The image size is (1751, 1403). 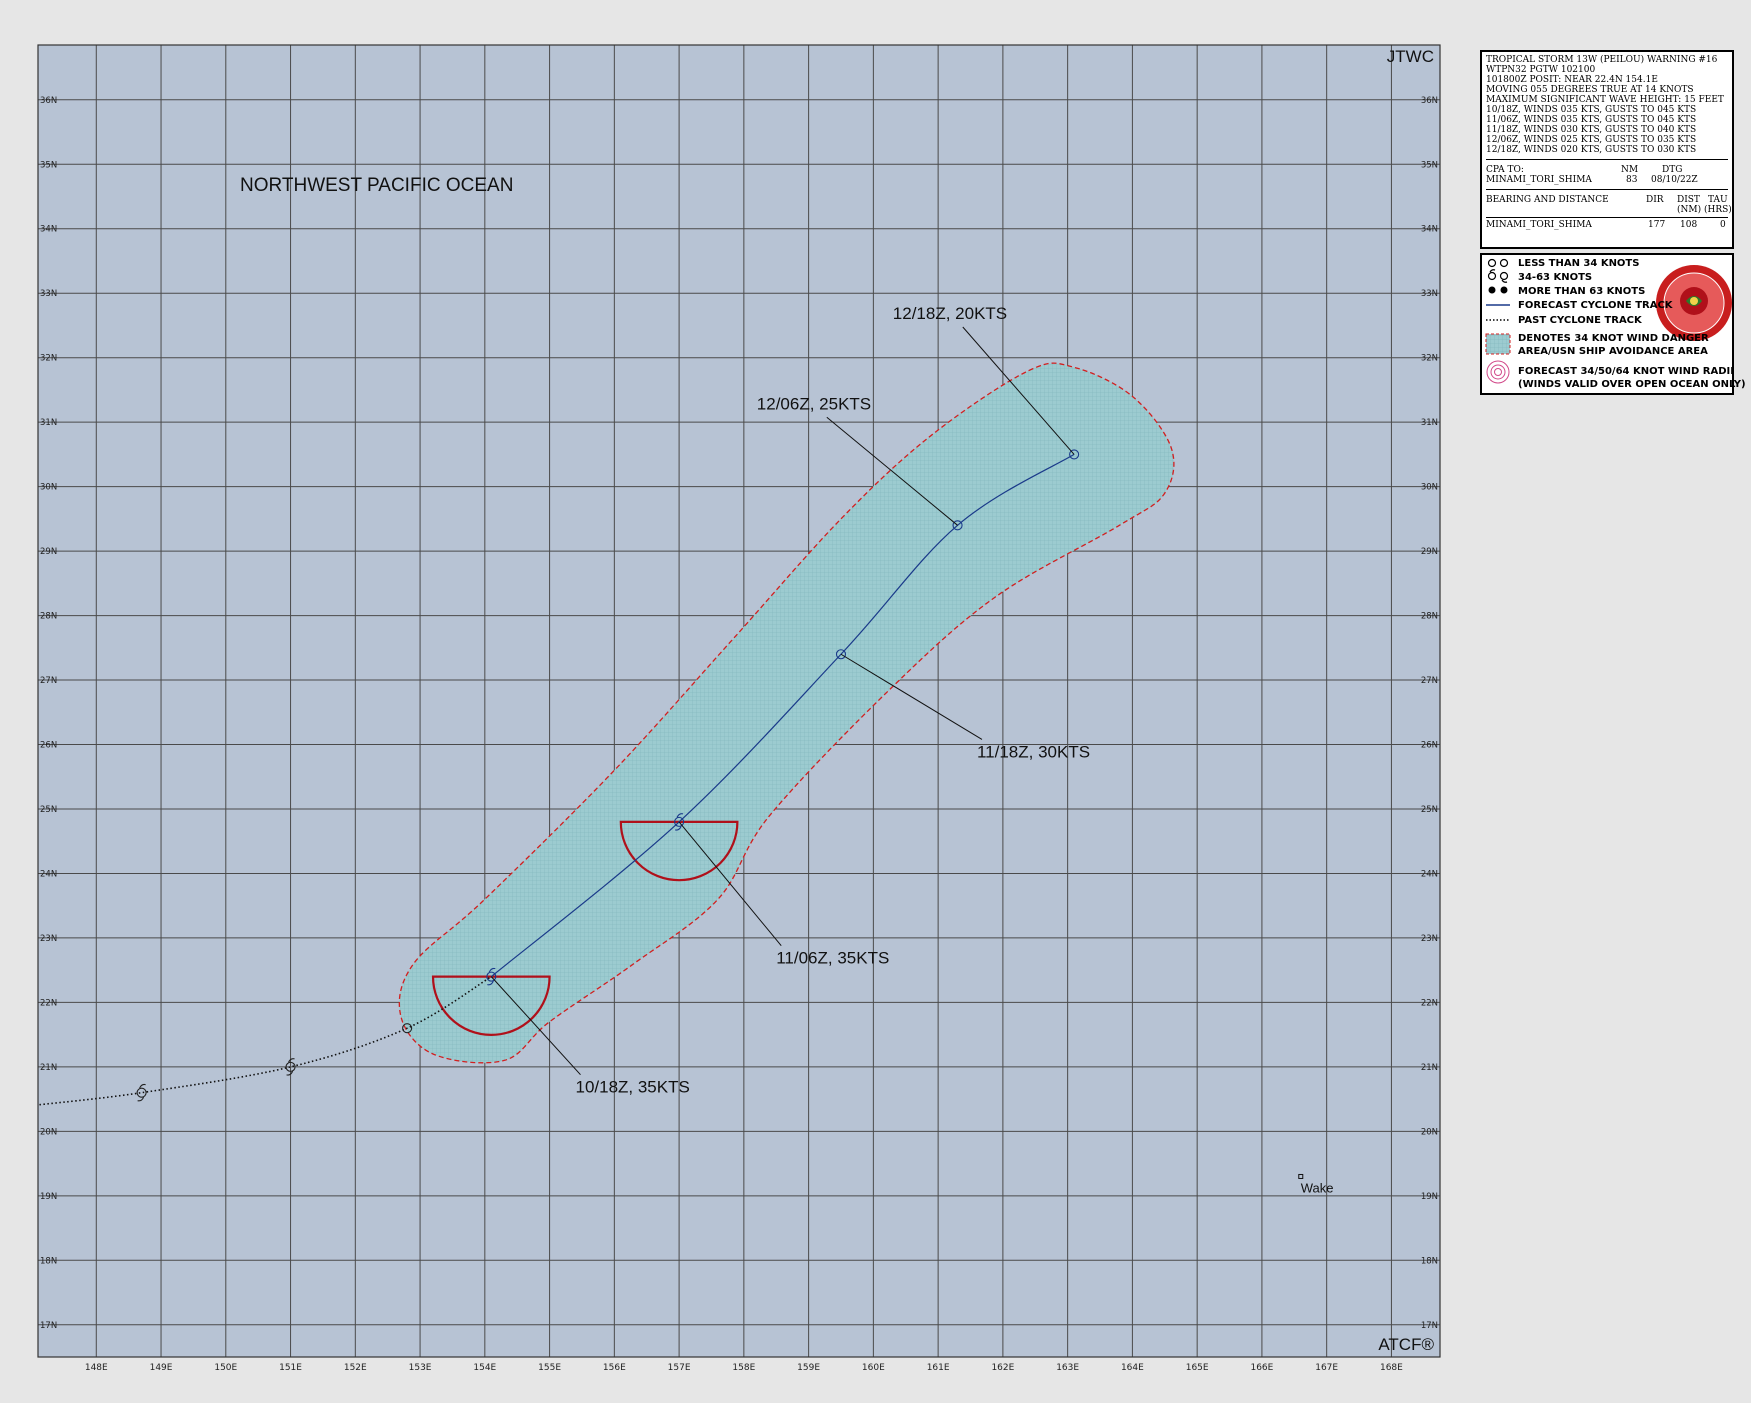 What do you see at coordinates (1498, 263) in the screenshot?
I see `legend-td-symbol` at bounding box center [1498, 263].